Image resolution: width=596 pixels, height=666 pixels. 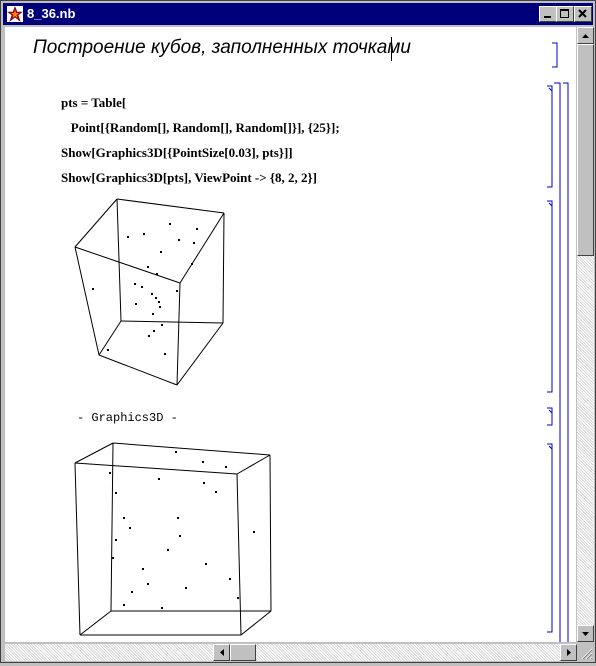 I want to click on minimize-icon, so click(x=547, y=17).